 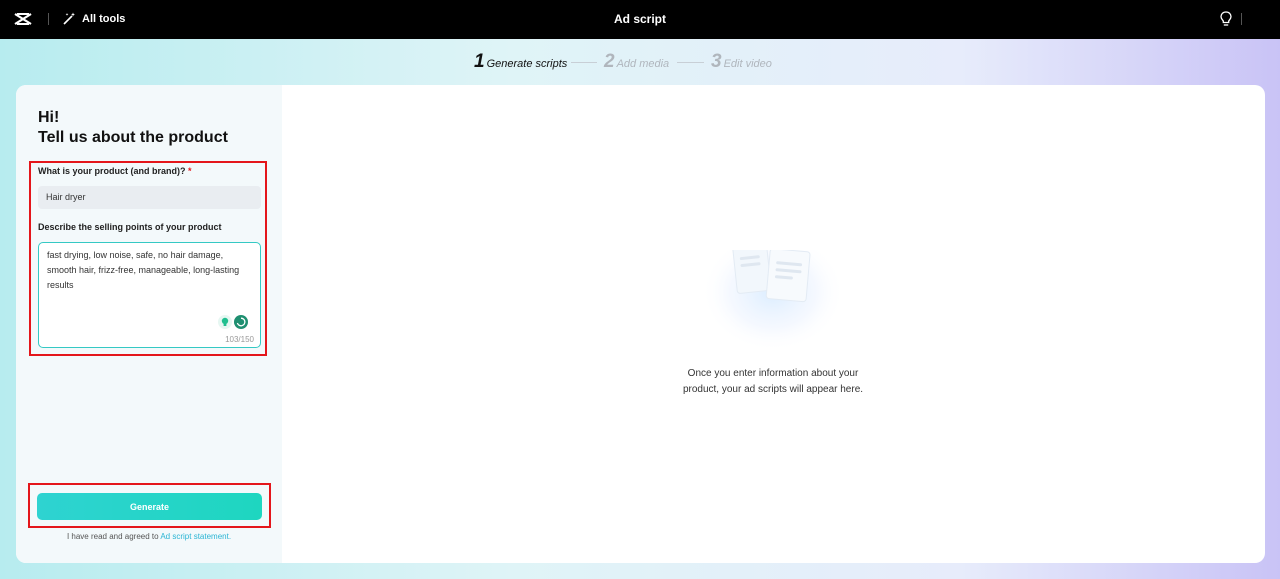 I want to click on step-label: Edit video, so click(x=747, y=64).